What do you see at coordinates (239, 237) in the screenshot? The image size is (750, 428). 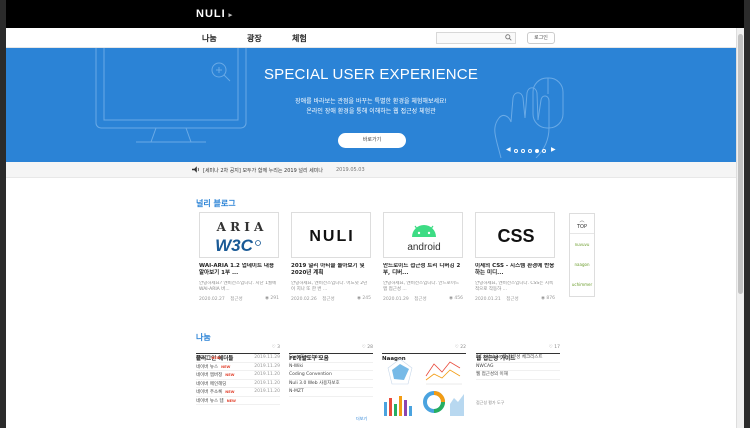 I see `w3c-aria-logo-icon: A R I A W3C` at bounding box center [239, 237].